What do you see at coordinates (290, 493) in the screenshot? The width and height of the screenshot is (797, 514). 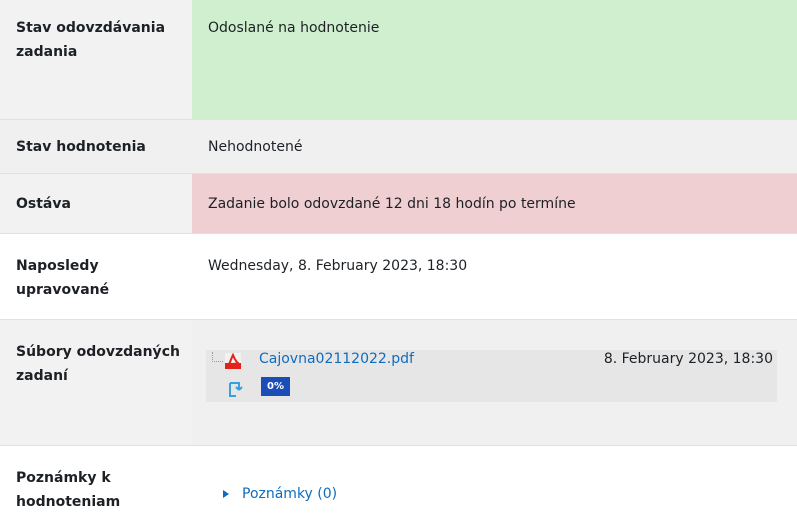 I see `comments-link-label: Poznámky (0)` at bounding box center [290, 493].